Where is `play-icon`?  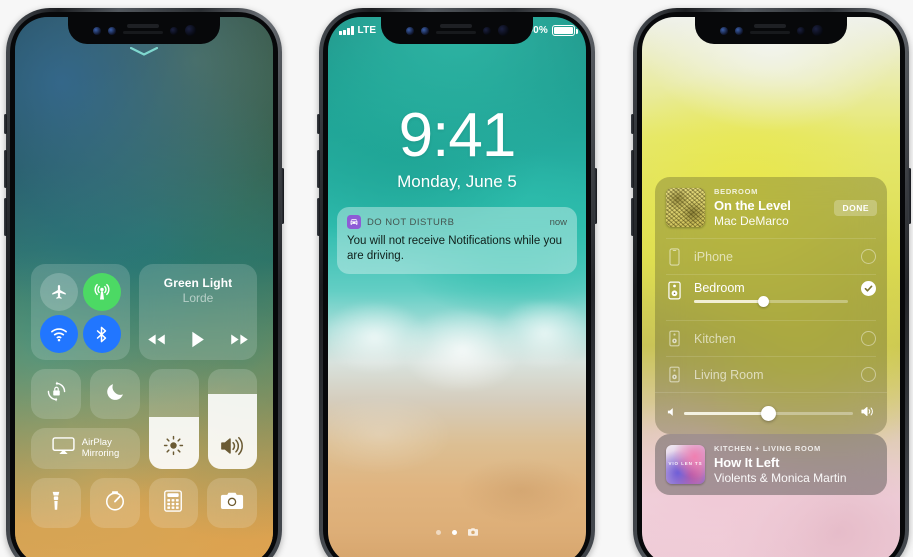
play-icon is located at coordinates (198, 339).